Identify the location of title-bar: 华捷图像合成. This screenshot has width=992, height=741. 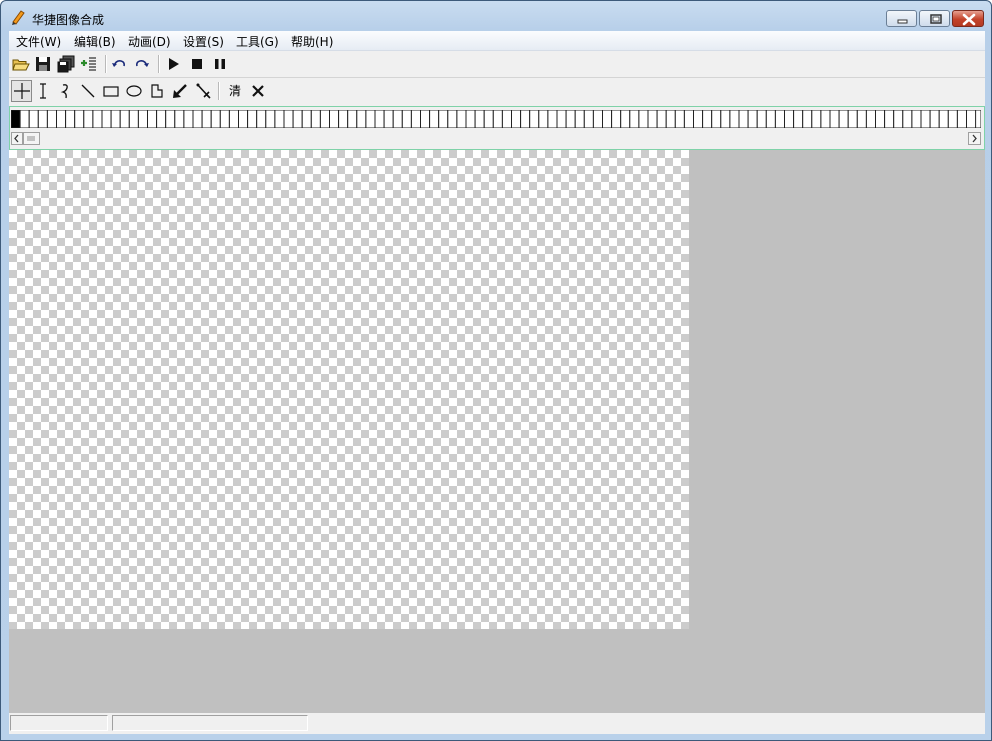
(496, 16).